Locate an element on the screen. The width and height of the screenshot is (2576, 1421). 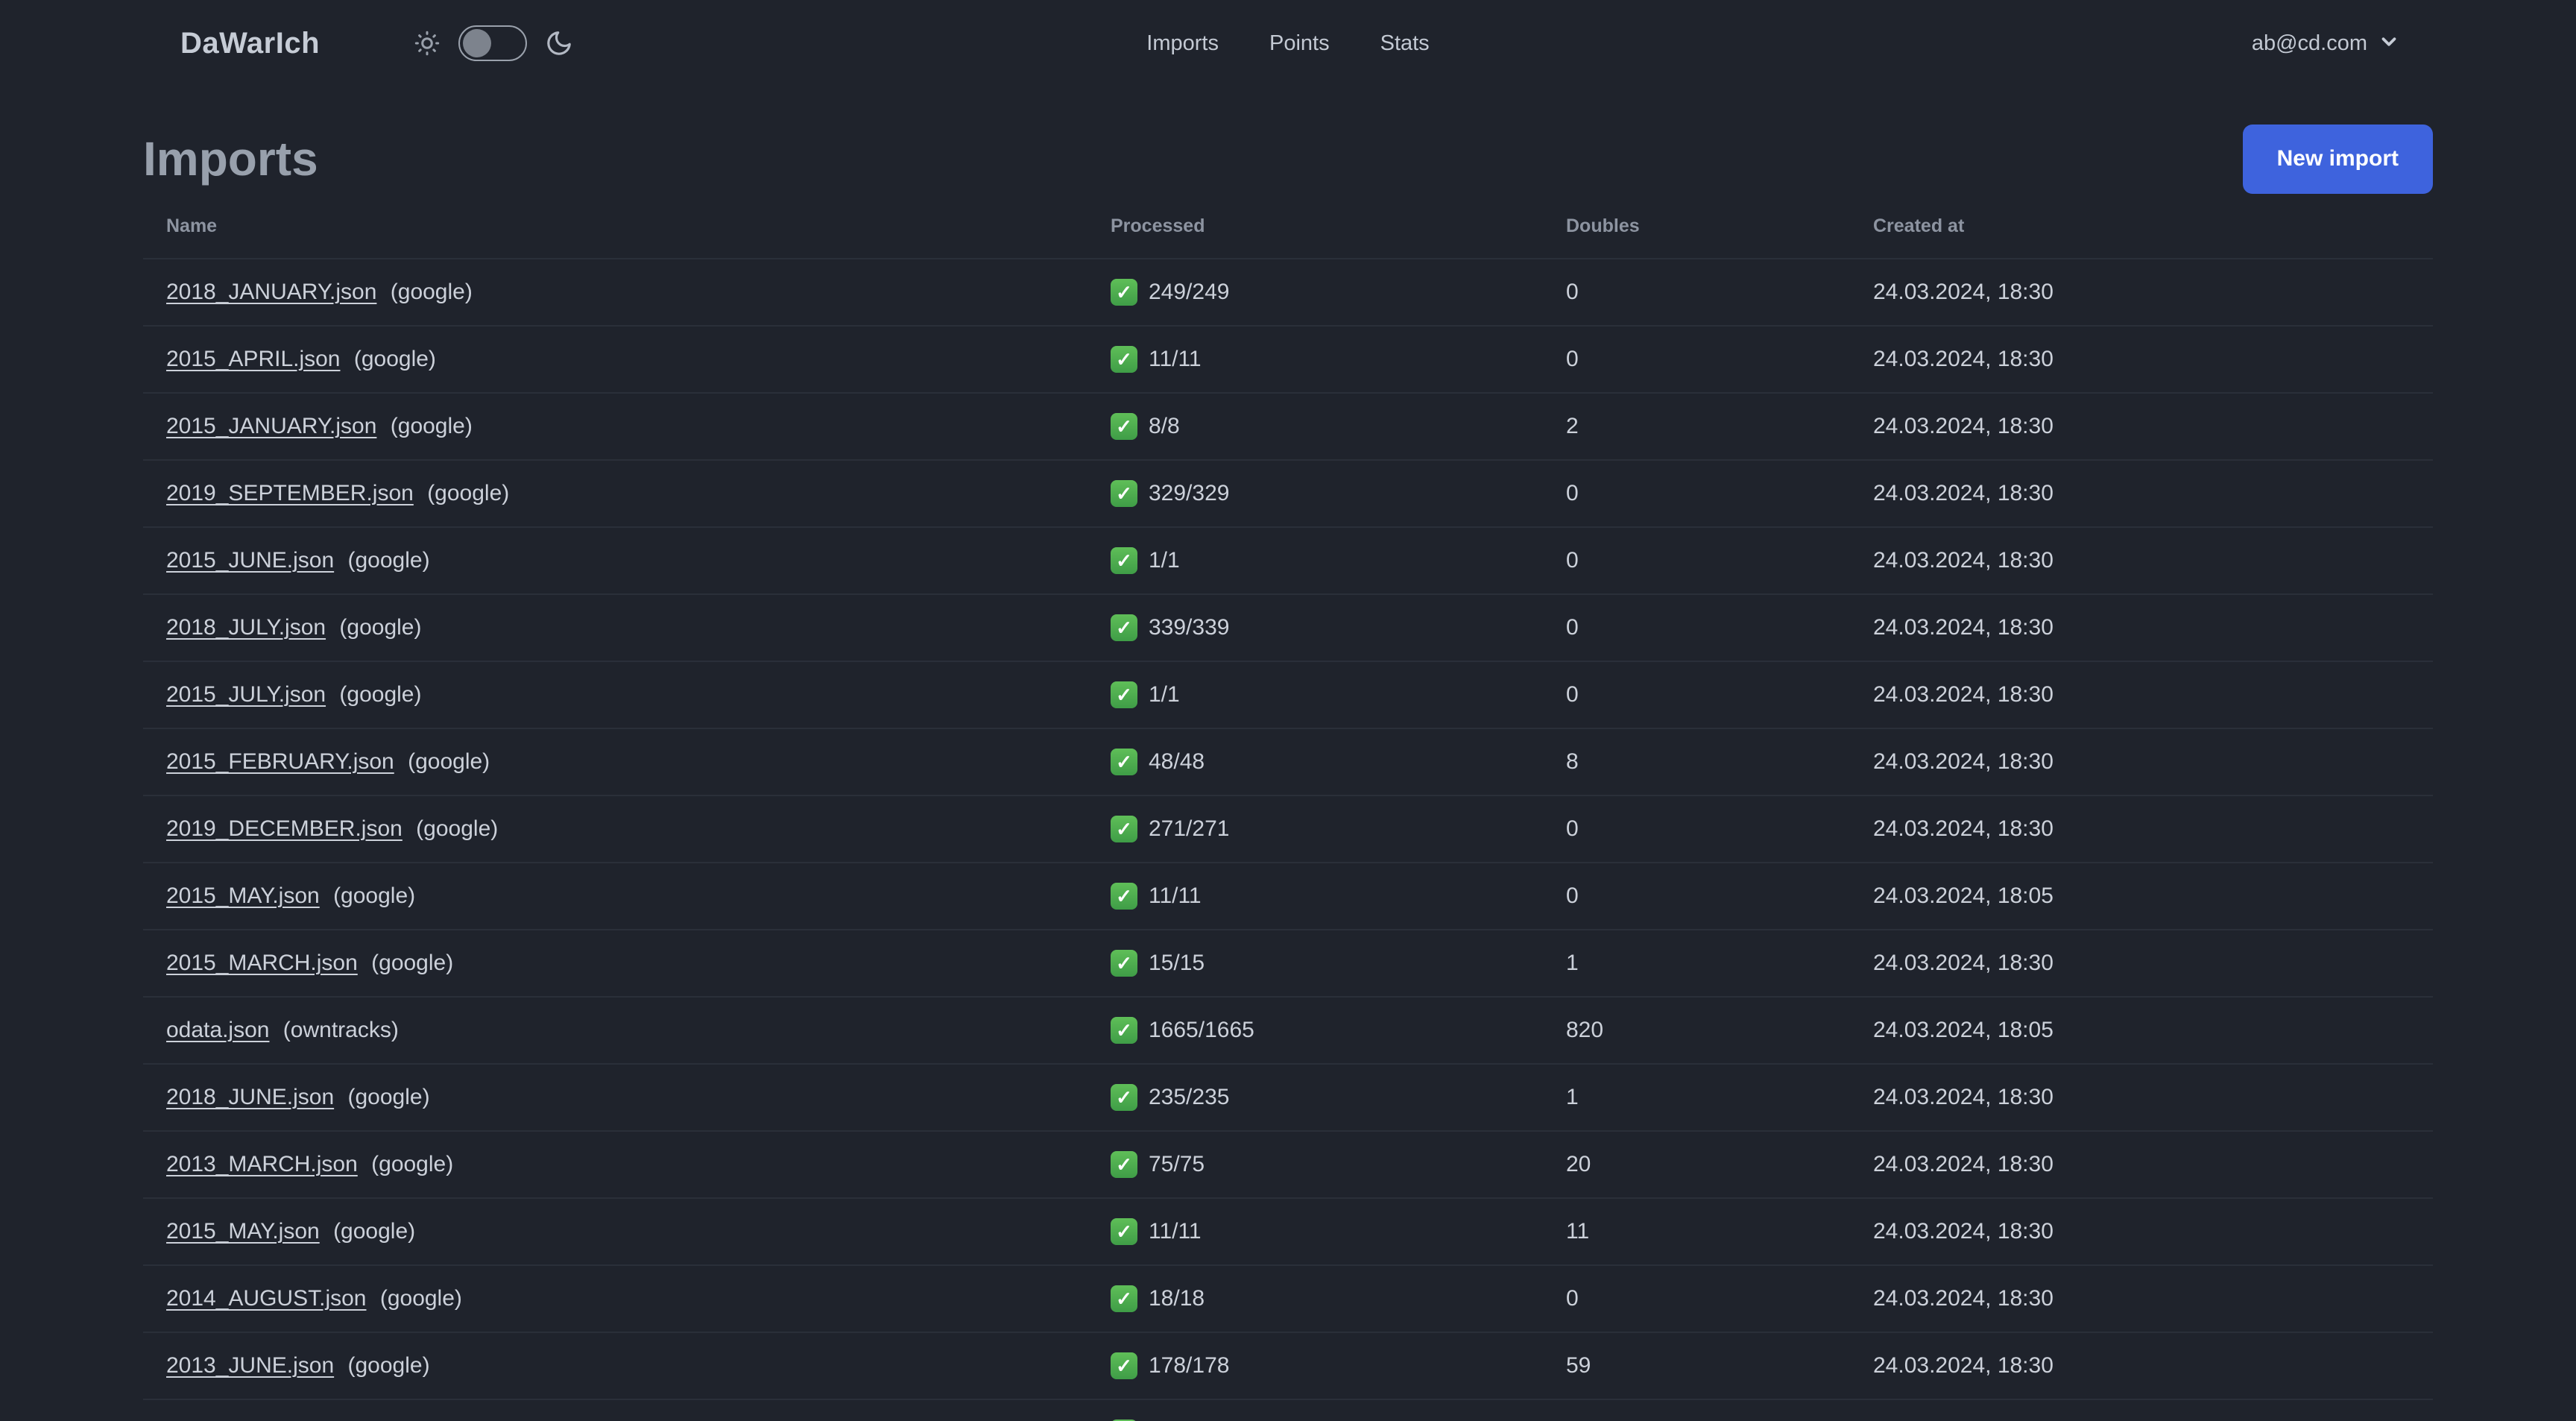
name-cell: 2015_MARCH.json (google) is located at coordinates (639, 963).